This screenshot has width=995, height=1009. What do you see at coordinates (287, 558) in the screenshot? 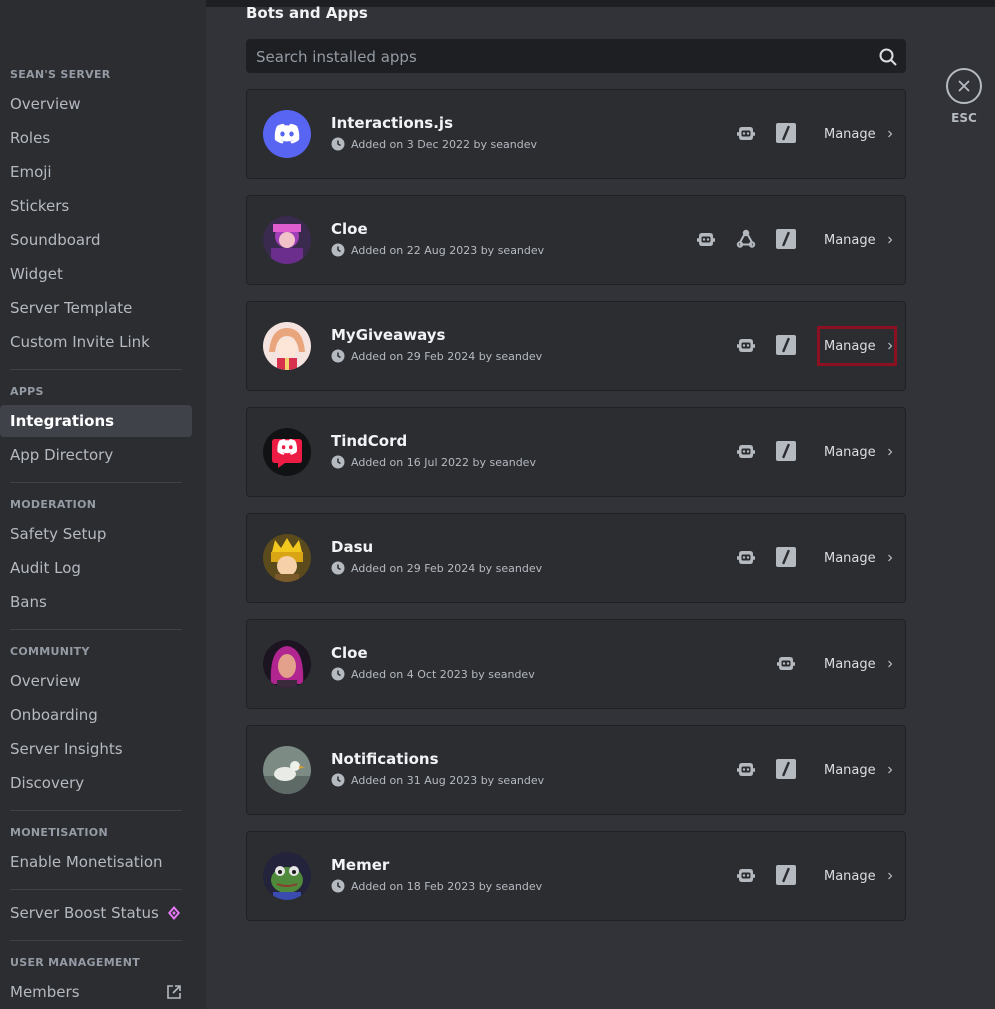
I see `crowned-character-icon` at bounding box center [287, 558].